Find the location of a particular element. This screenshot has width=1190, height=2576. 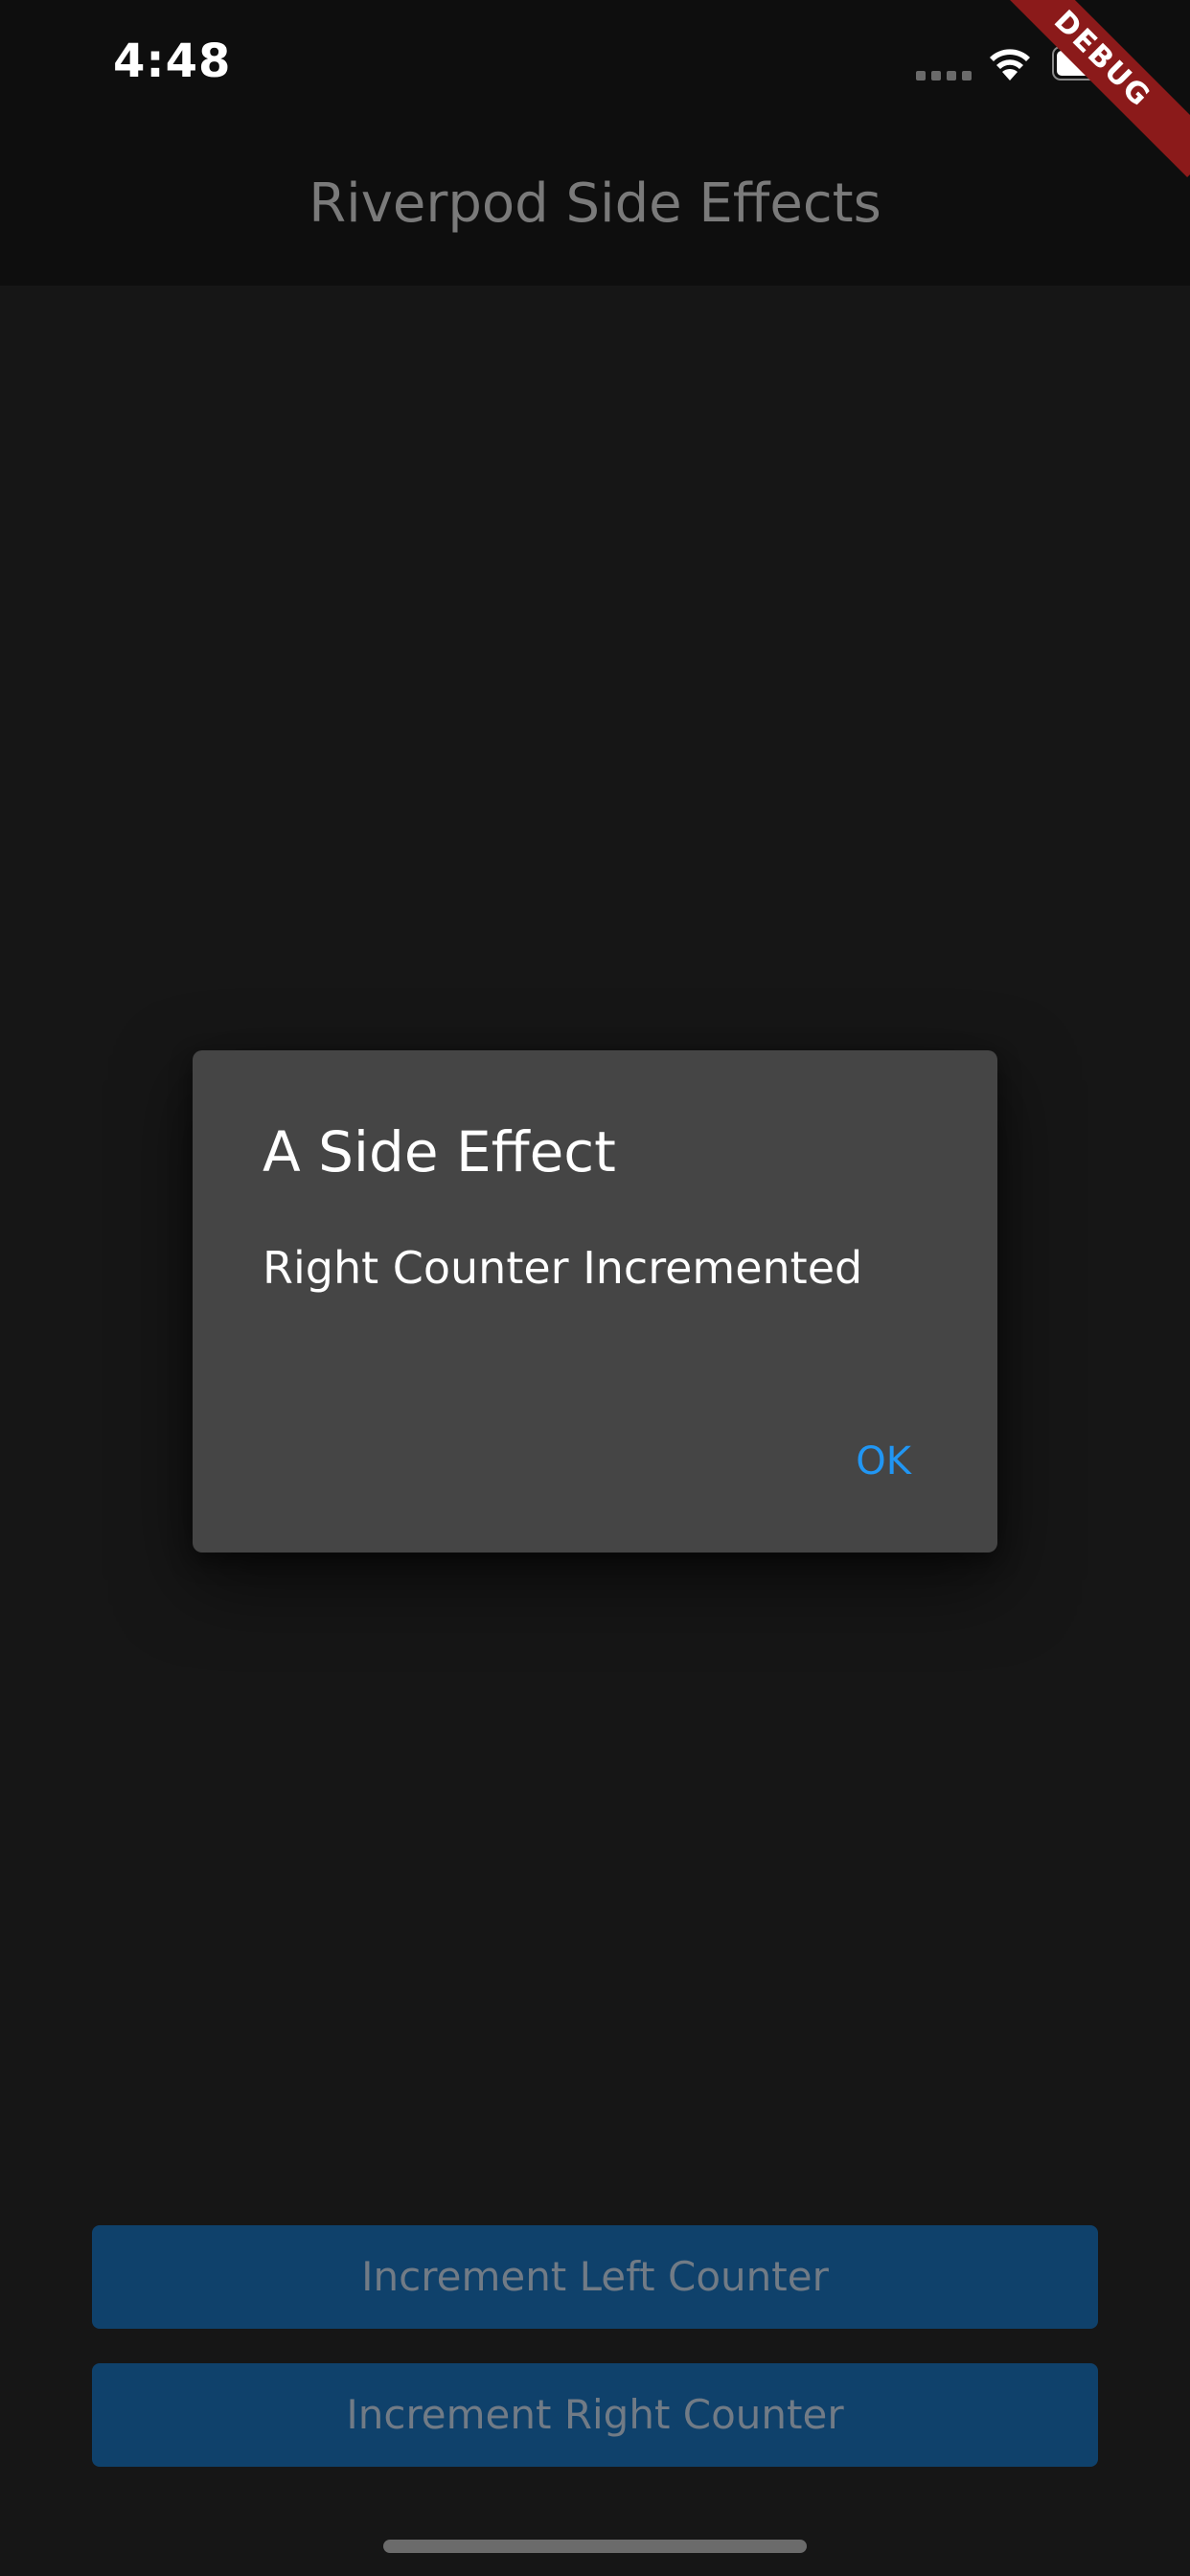

app-bar: 4:48 DEBUG Riverpod Side Effects is located at coordinates (595, 143).